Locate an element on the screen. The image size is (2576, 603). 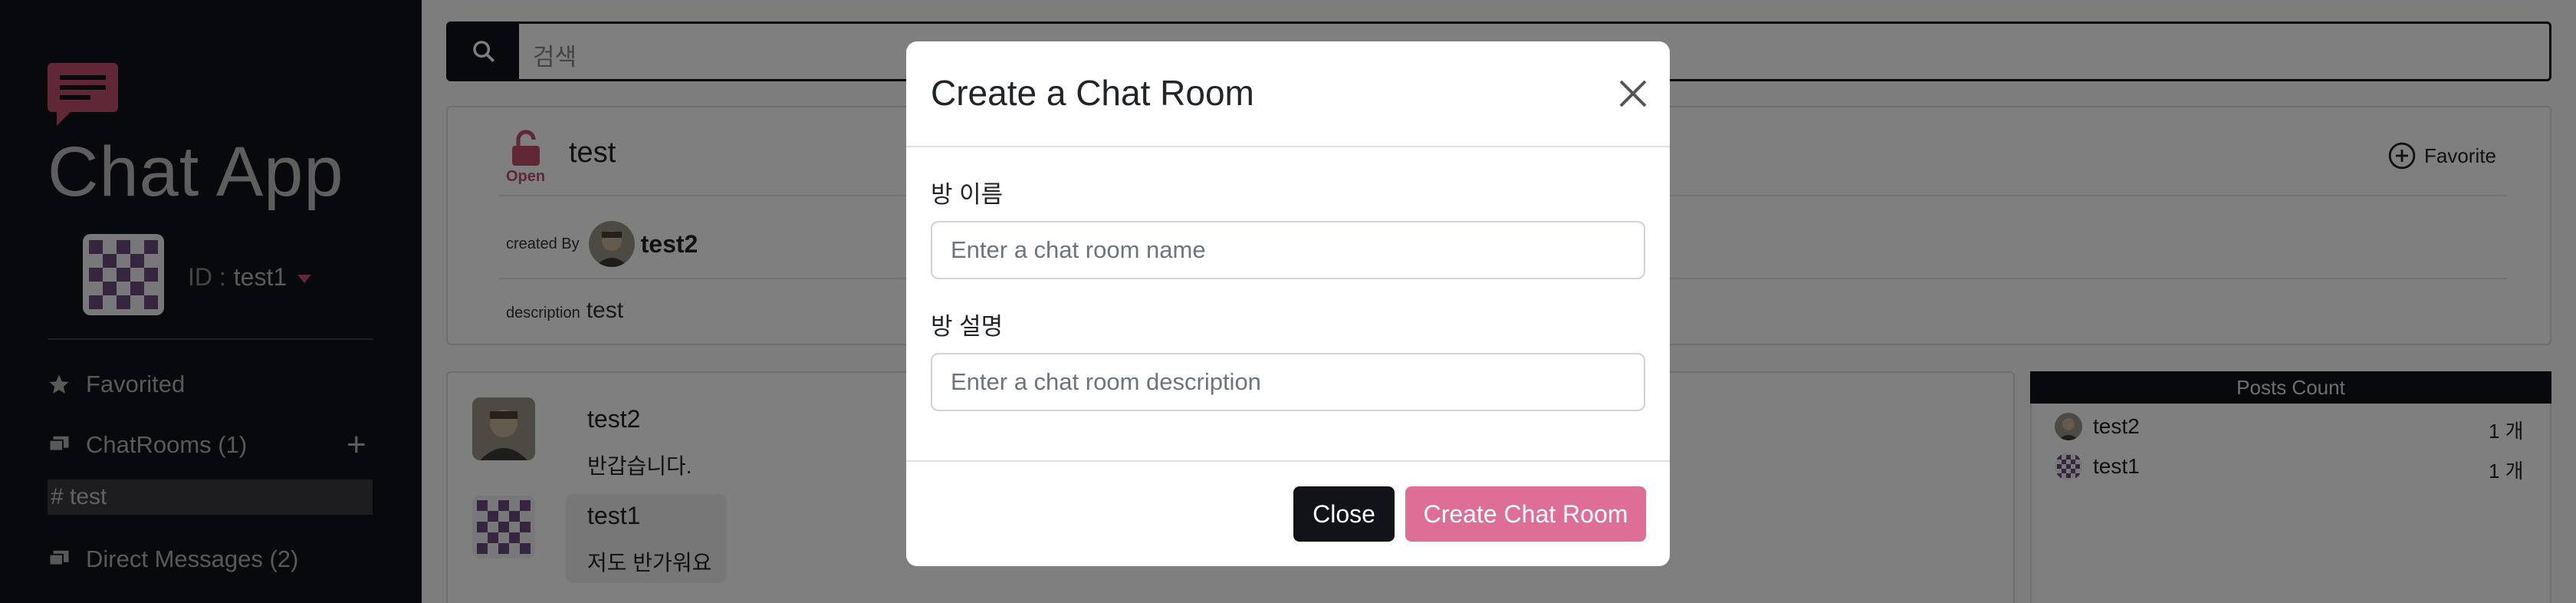
room-name-label: 방 이름 is located at coordinates (968, 194).